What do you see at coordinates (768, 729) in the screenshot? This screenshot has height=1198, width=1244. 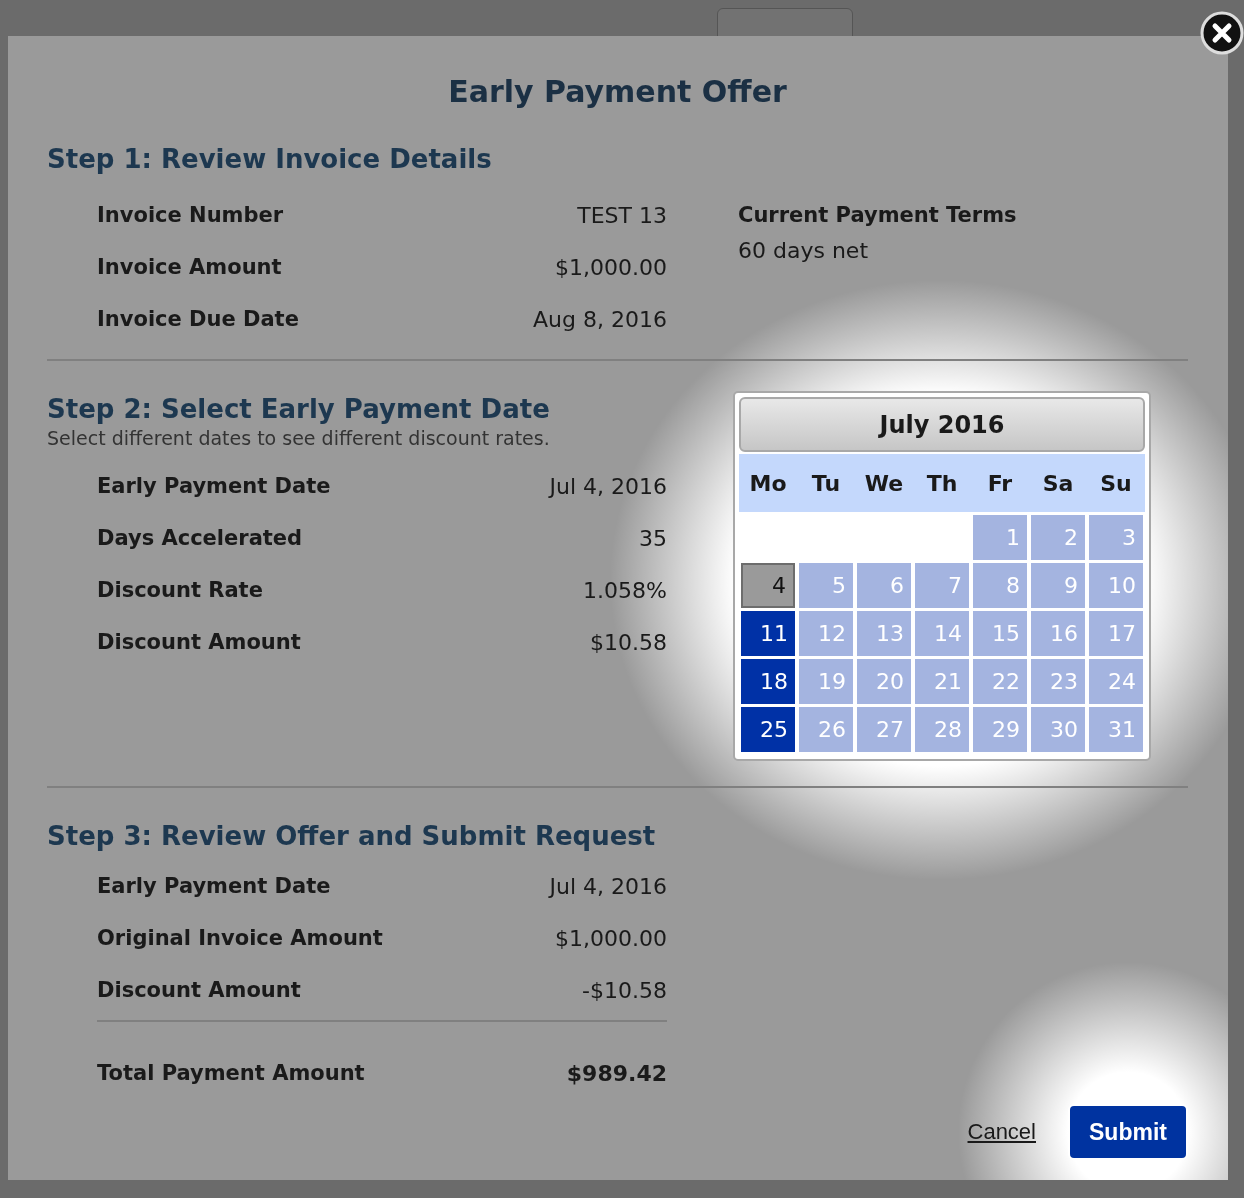 I see `calendar-day: 25` at bounding box center [768, 729].